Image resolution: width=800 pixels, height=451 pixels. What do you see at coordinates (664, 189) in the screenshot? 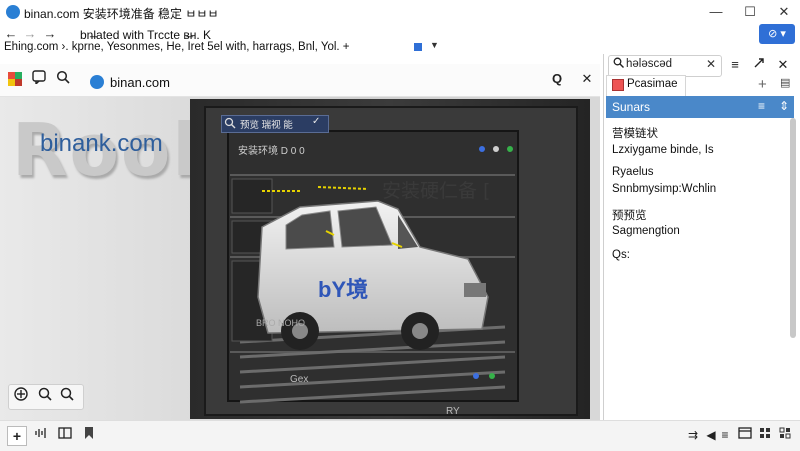
I see `panel-line: Snnbmysimp:Wchlin` at bounding box center [664, 189].